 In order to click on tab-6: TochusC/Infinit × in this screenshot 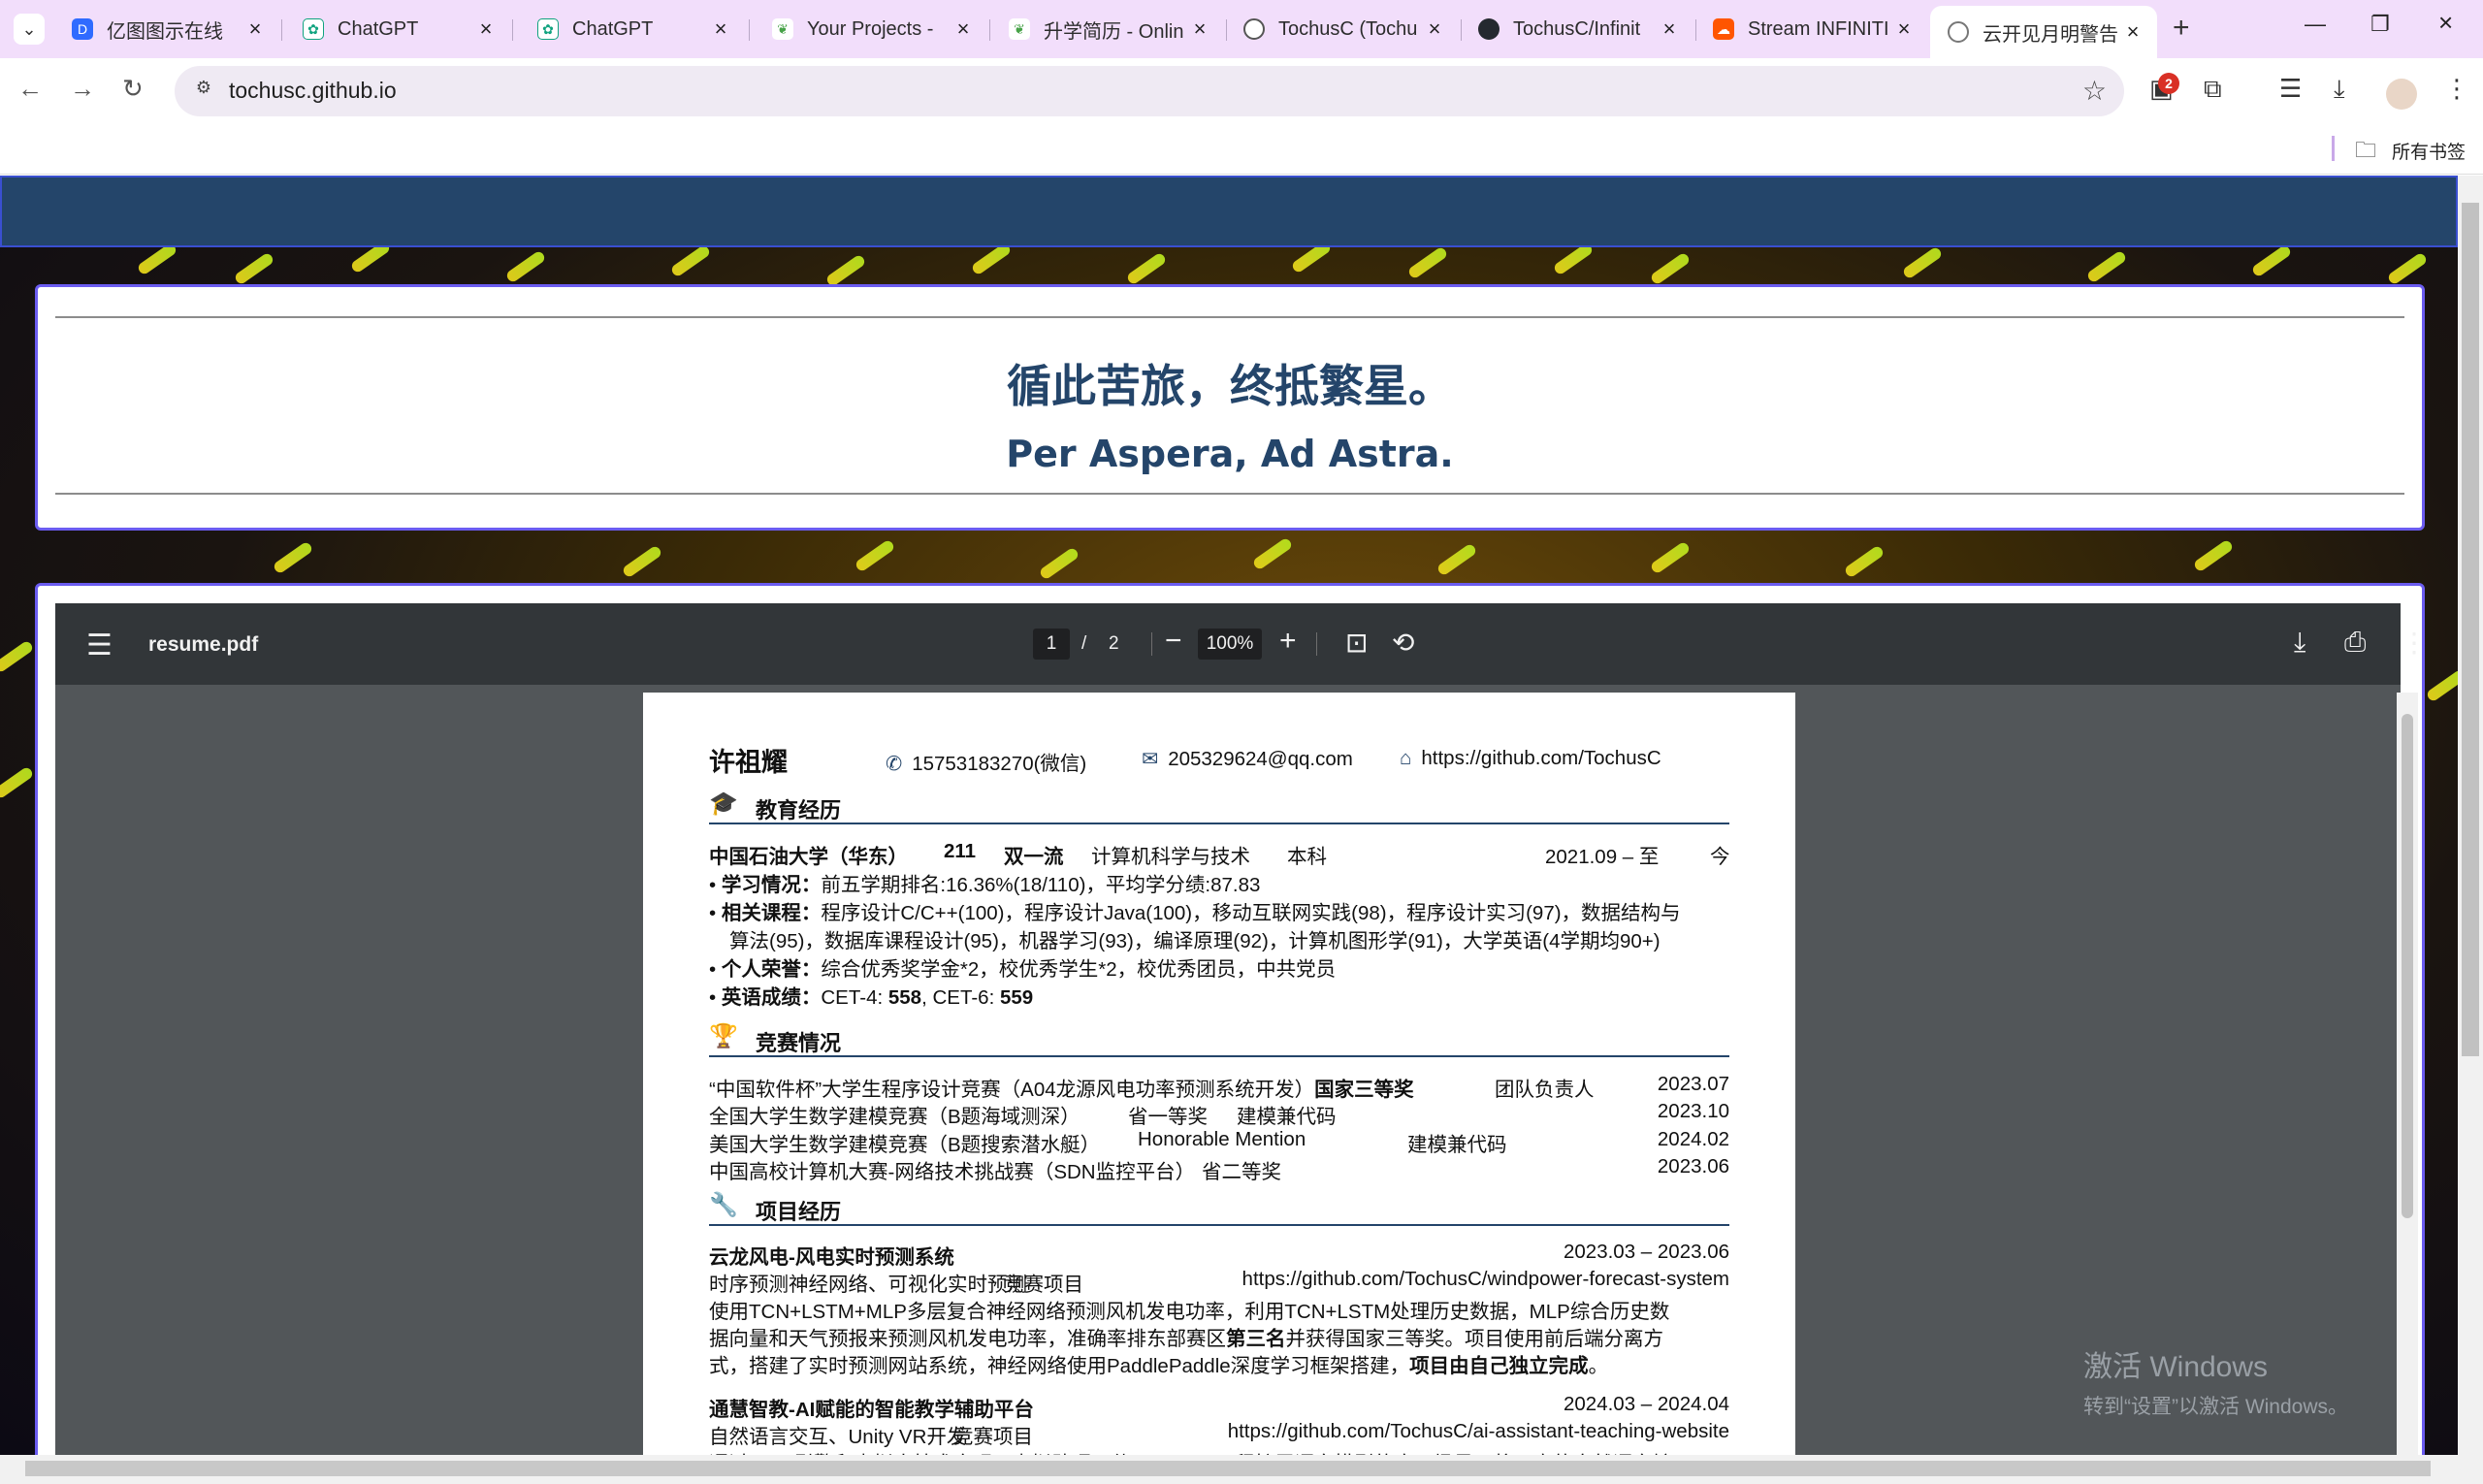, I will do `click(1577, 29)`.